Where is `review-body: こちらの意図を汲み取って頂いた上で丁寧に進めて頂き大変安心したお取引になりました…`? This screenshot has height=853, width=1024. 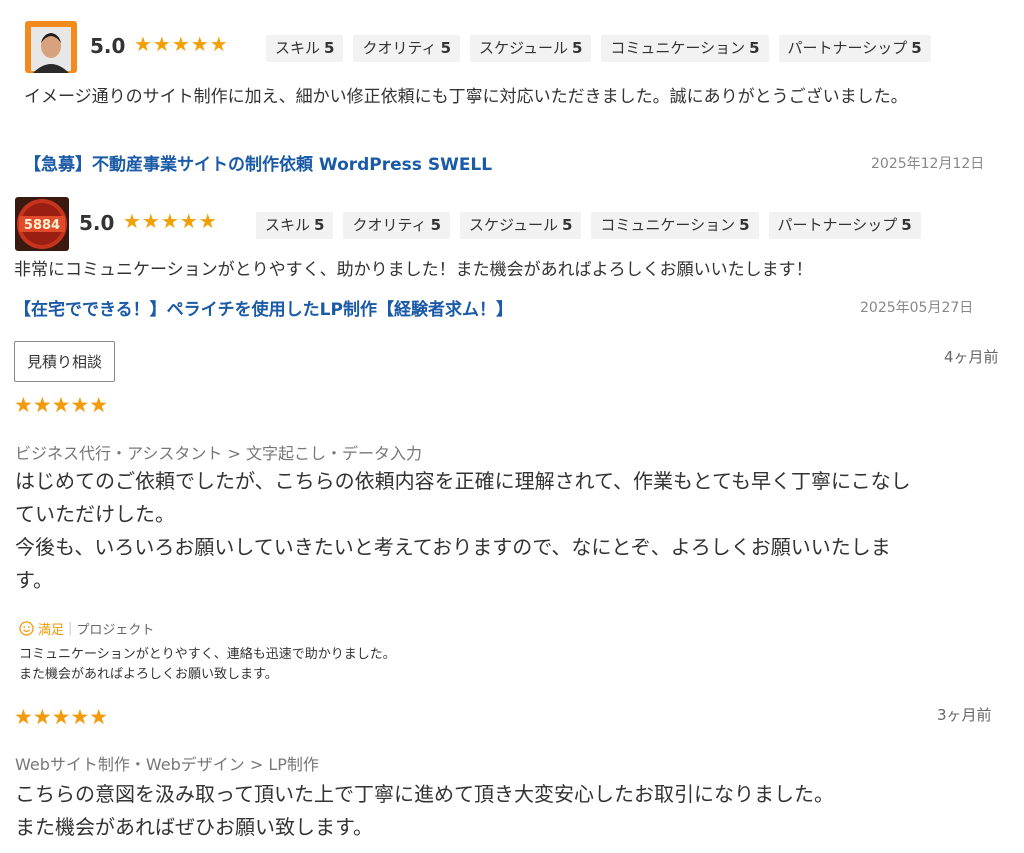
review-body: こちらの意図を汲み取って頂いた上で丁寧に進めて頂き大変安心したお取引になりました… is located at coordinates (424, 810).